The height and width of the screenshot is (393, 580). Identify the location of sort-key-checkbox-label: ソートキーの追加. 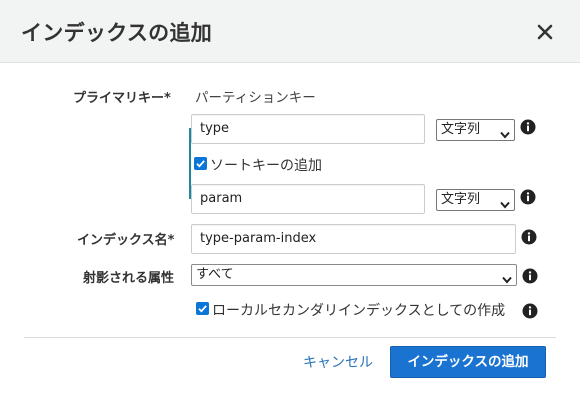
(266, 166).